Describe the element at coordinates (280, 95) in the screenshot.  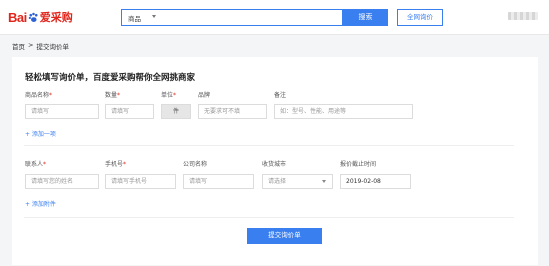
I see `note-label: 备注` at that location.